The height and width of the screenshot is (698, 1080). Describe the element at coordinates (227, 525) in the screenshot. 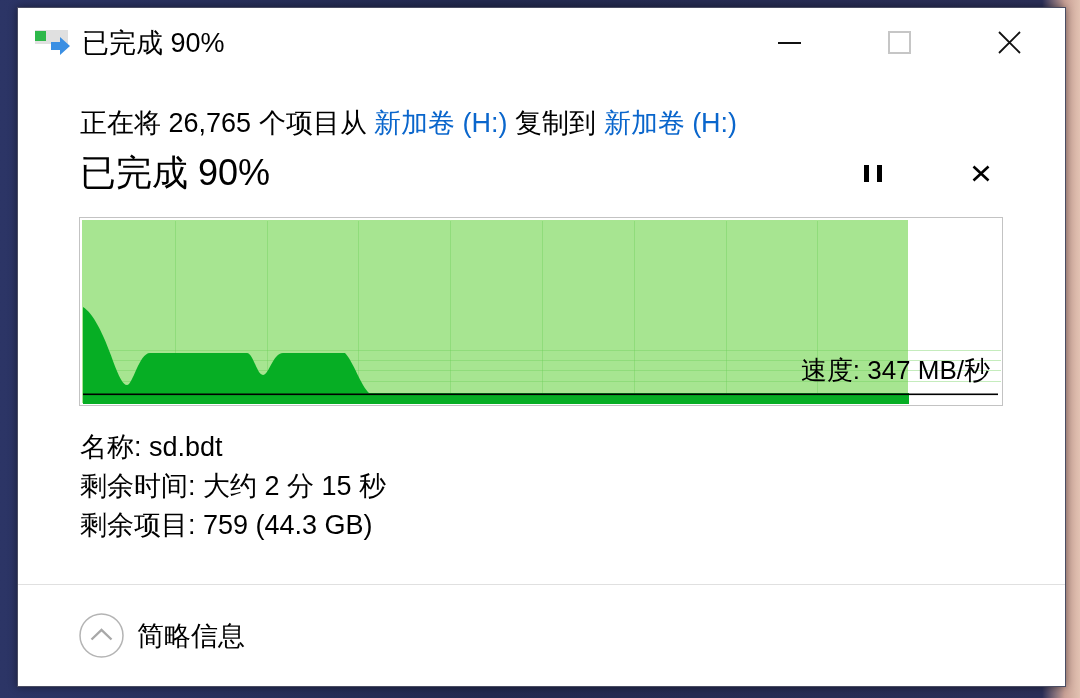

I see `detail-line: 剩余项目: 759 (44.3 GB)` at that location.